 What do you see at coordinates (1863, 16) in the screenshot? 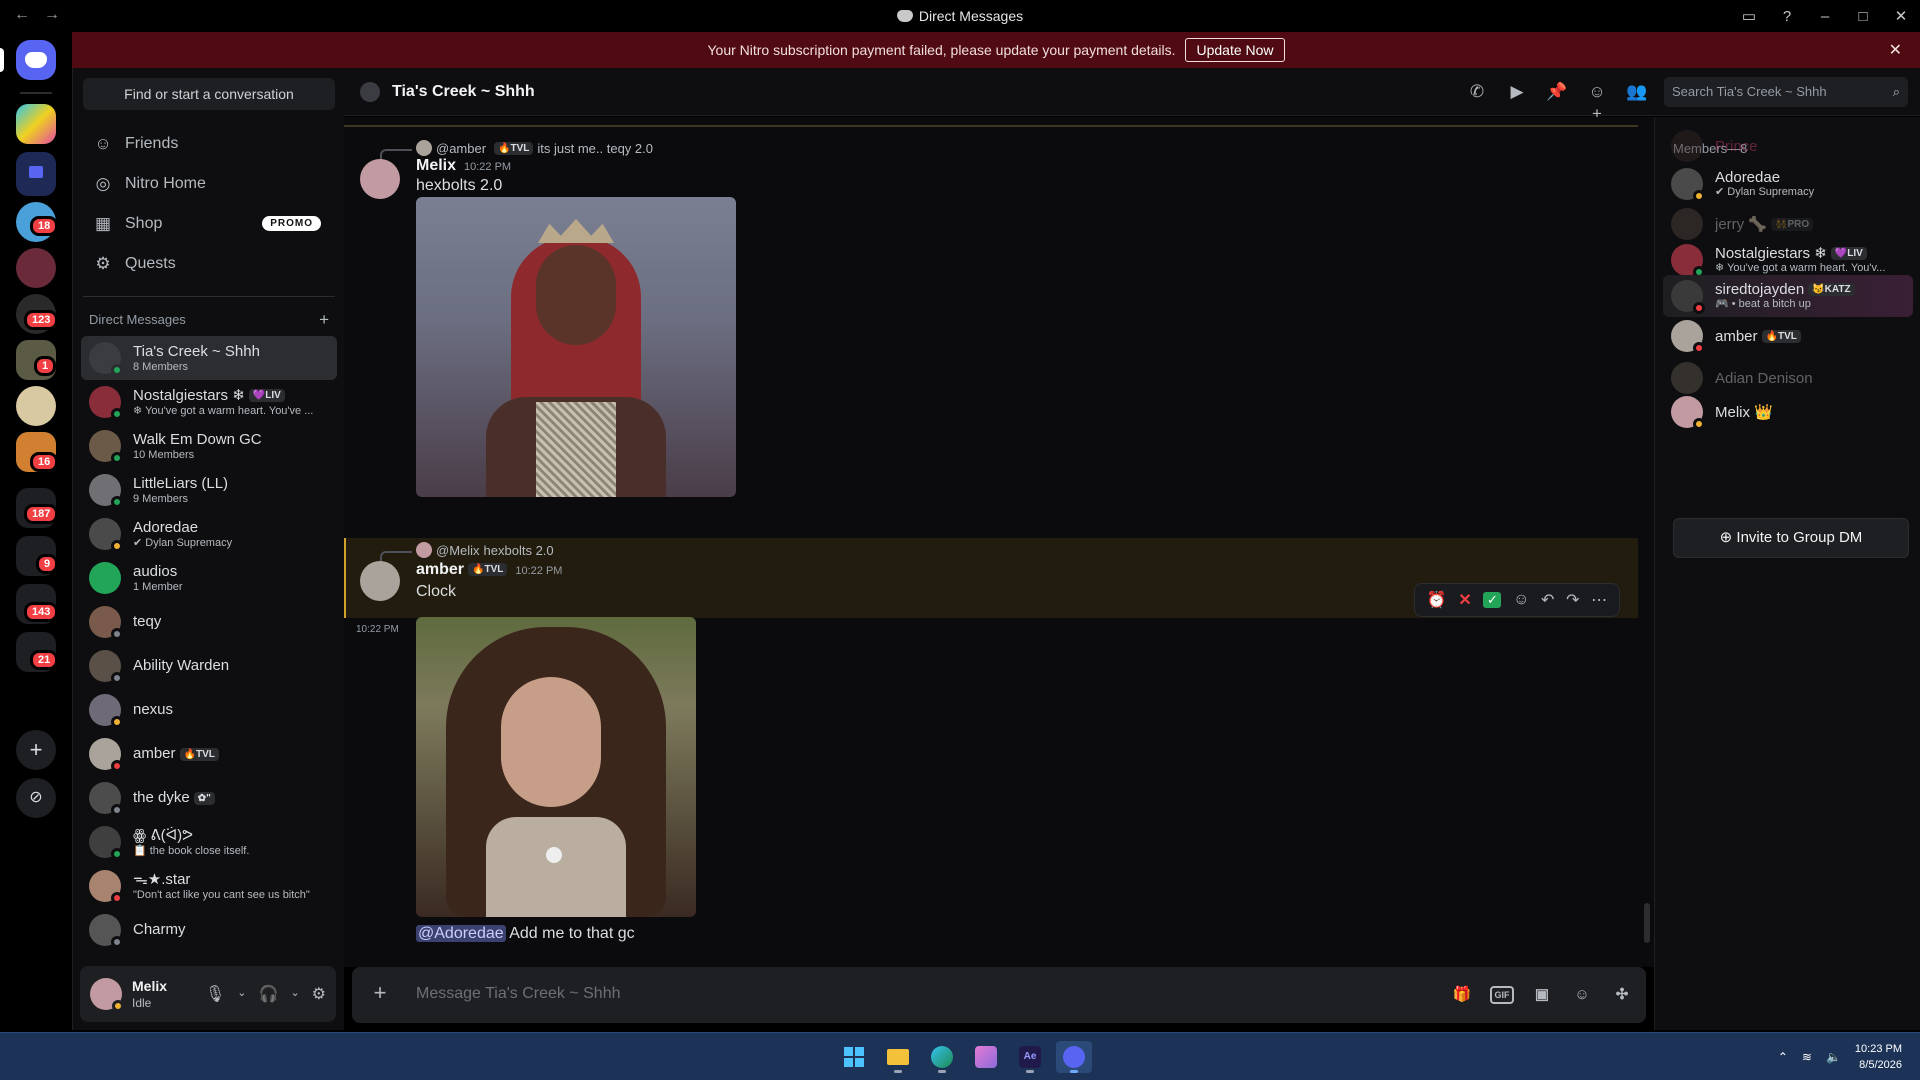
I see `maximize-button: □` at bounding box center [1863, 16].